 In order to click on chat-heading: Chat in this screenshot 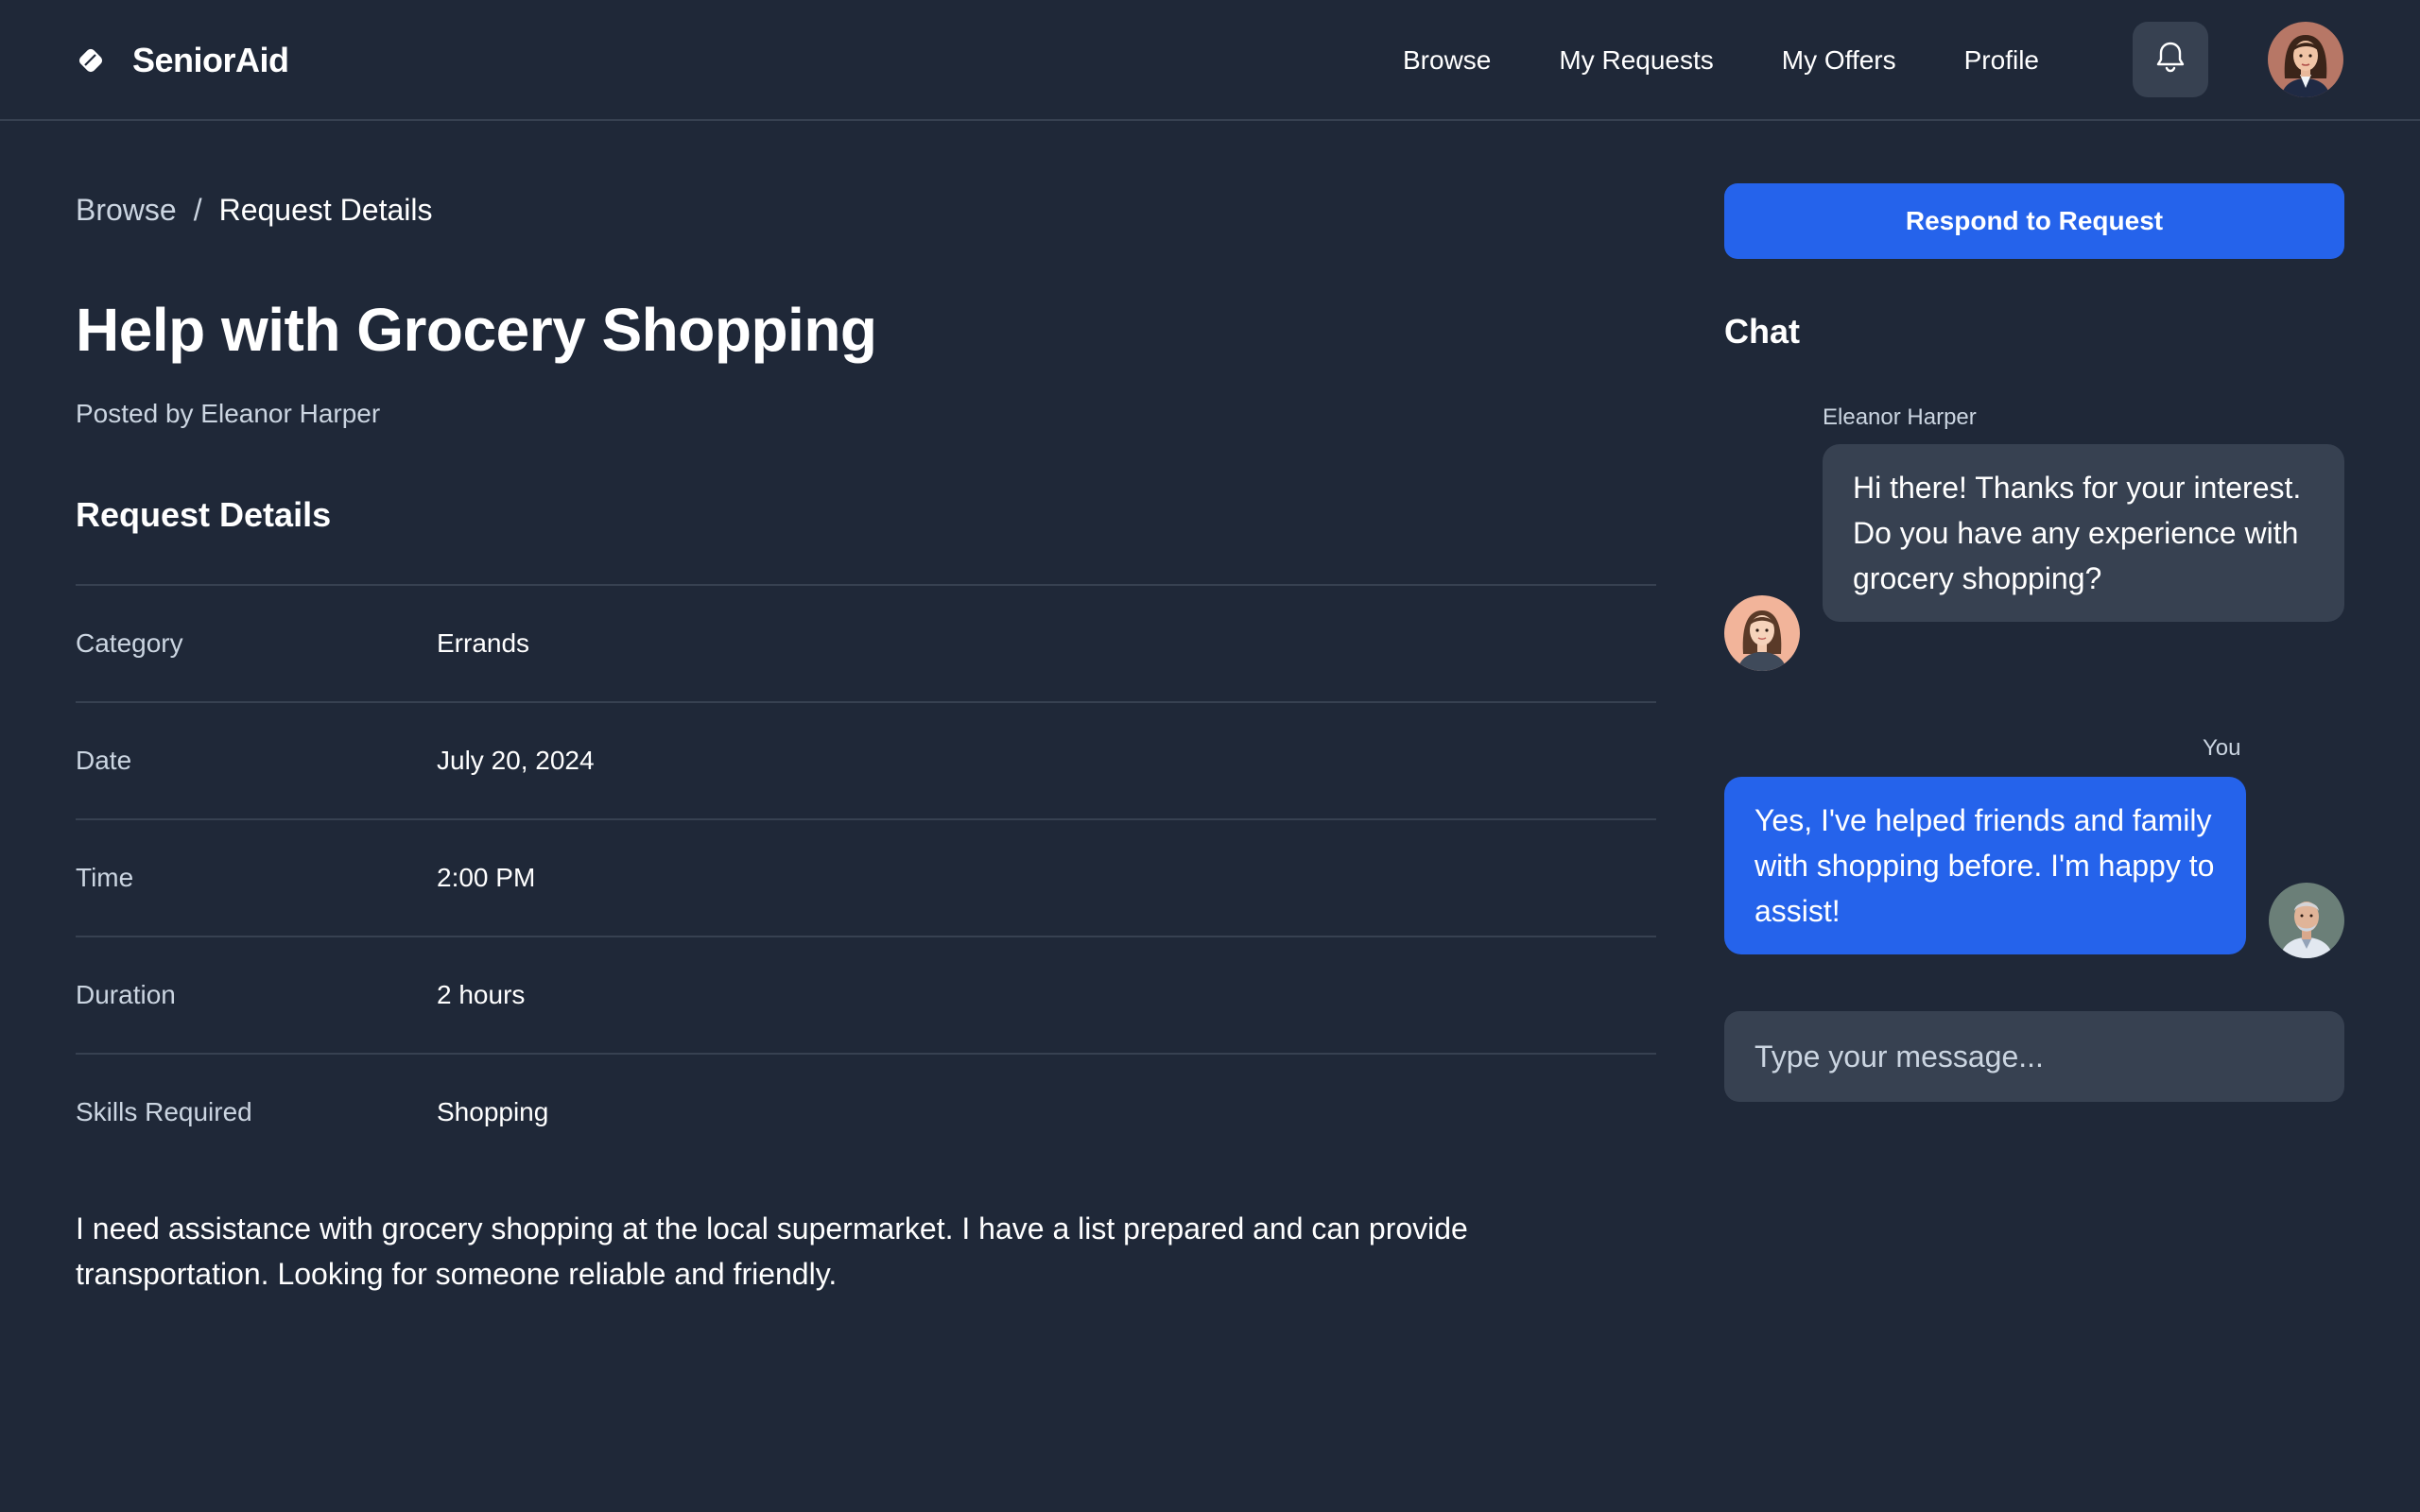, I will do `click(1762, 331)`.